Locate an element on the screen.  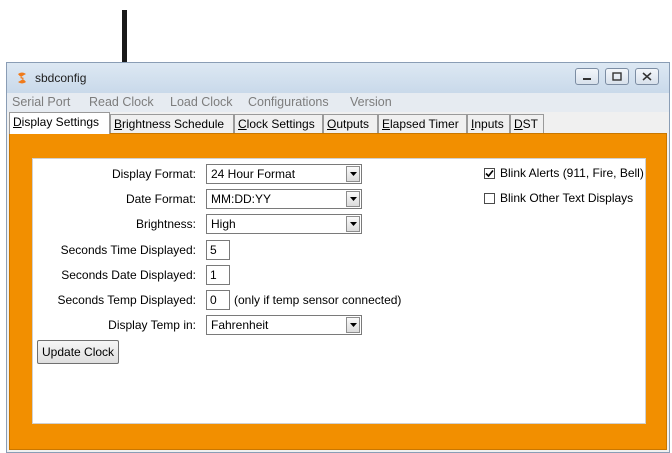
date-format-label: Date Format: is located at coordinates (160, 199).